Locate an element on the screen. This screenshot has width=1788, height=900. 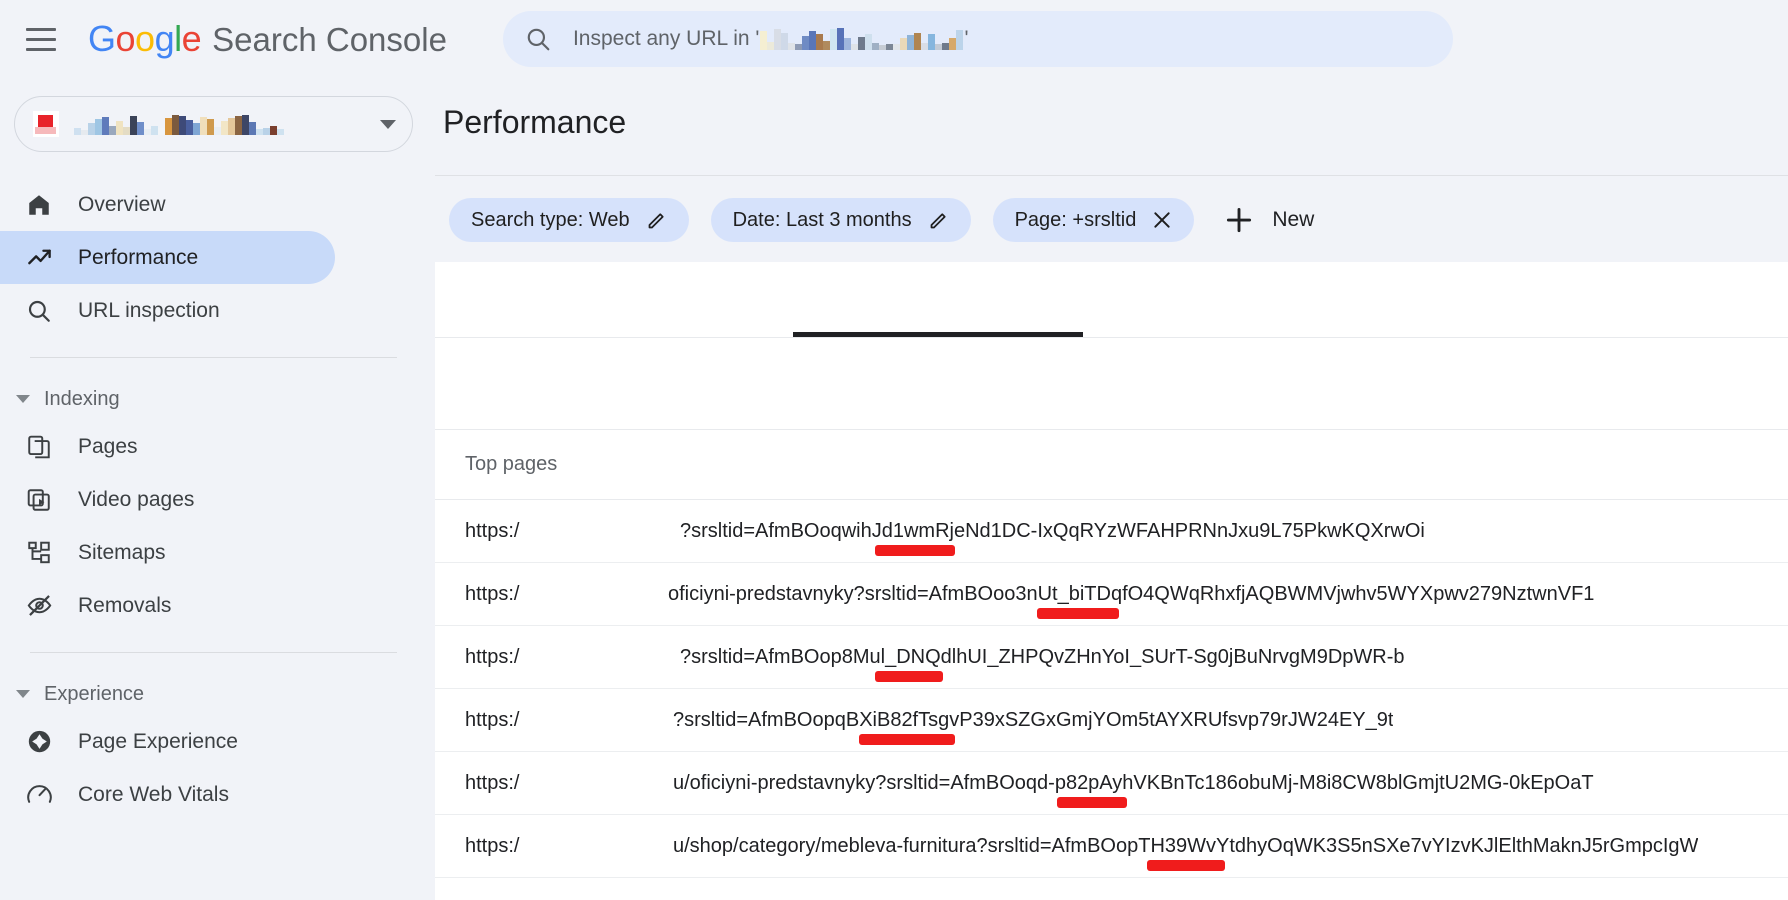
search-placeholder-prefix: Inspect any URL in ' is located at coordinates (666, 38).